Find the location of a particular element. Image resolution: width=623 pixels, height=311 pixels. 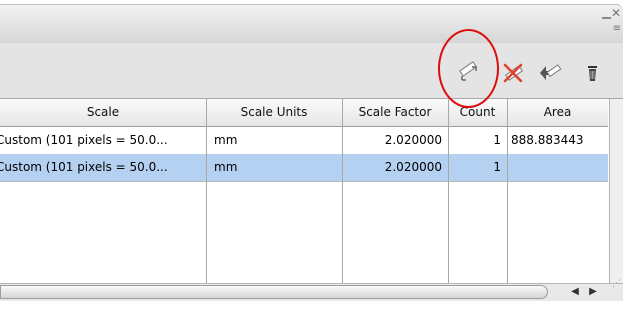

horizontal-scroll-thumb is located at coordinates (274, 292).